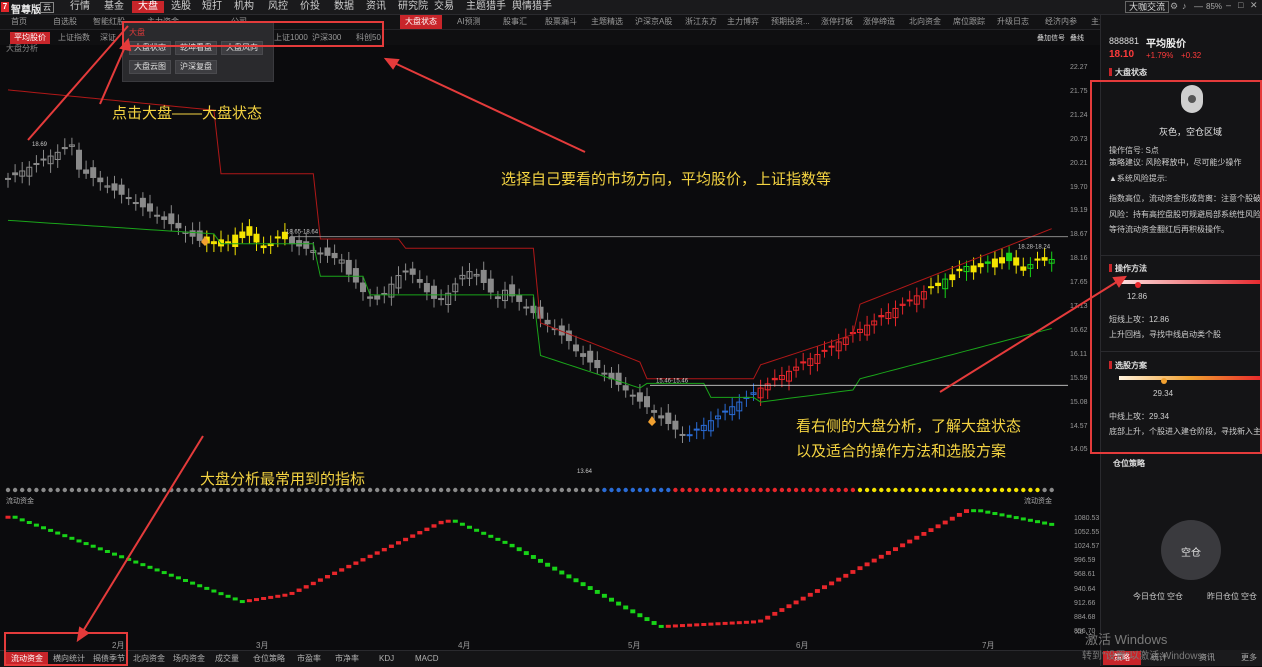 This screenshot has height=667, width=1262. Describe the element at coordinates (909, 426) in the screenshot. I see `annotation-see-analysis: 看右侧的大盘分析，了解大盘状态` at that location.